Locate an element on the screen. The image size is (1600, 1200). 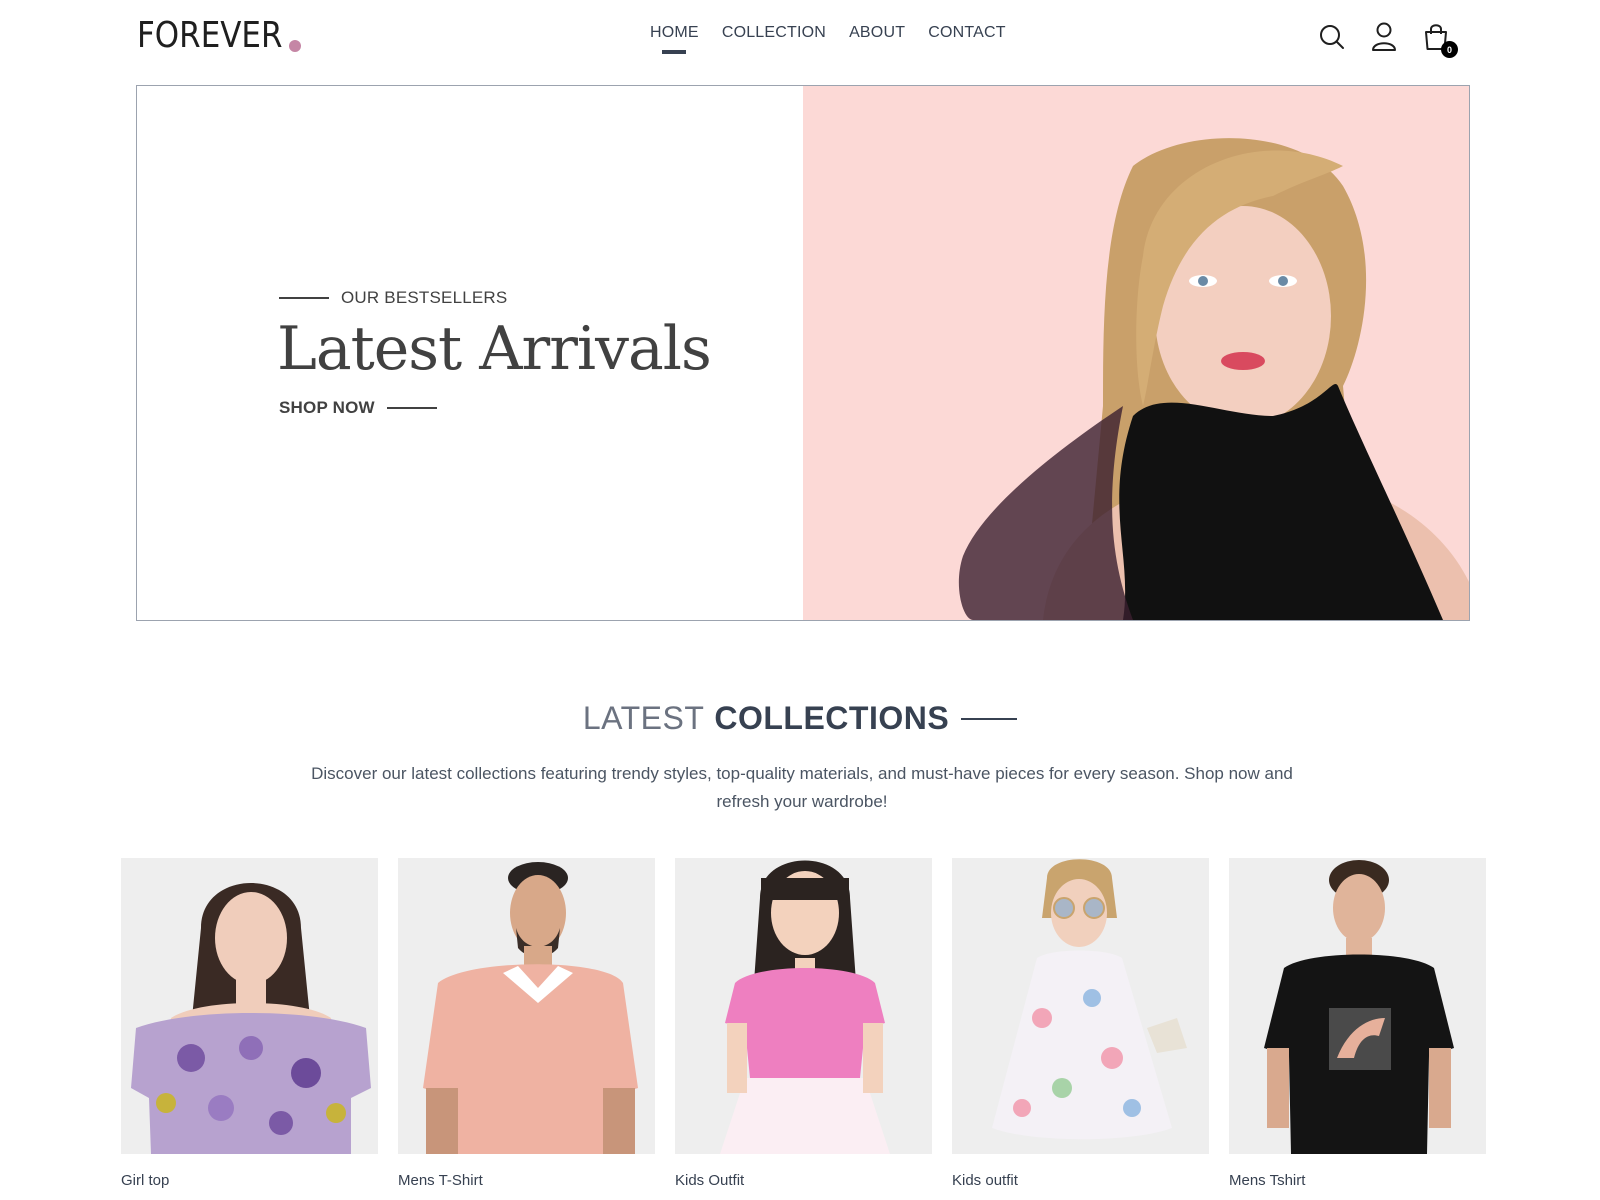
header-icons: 0 is located at coordinates (1388, 40).